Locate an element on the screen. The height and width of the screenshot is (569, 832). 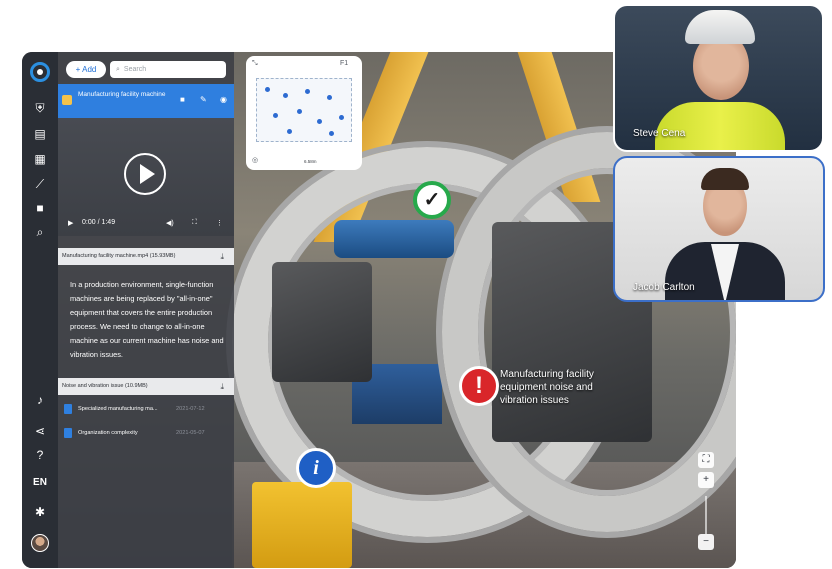
ruler-icon: ⟋ is located at coordinates (40, 184).